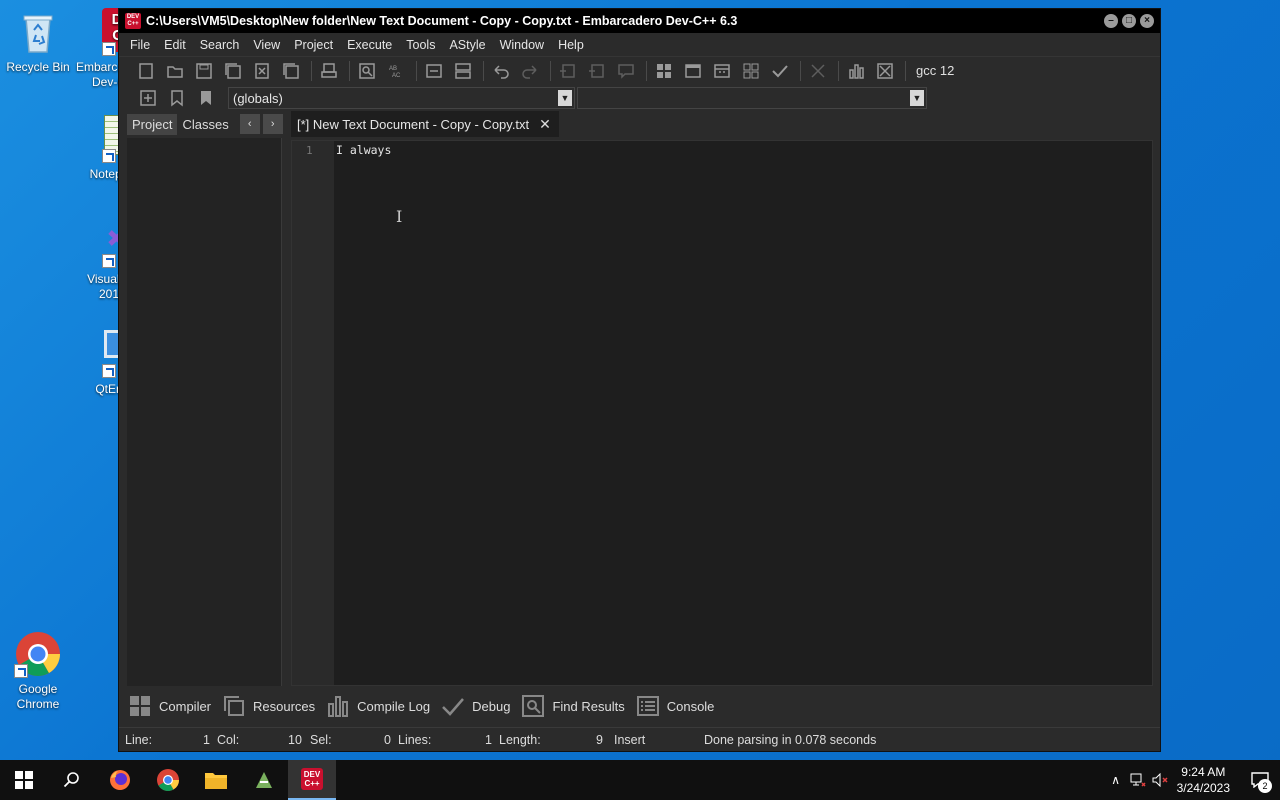 The image size is (1280, 800). Describe the element at coordinates (1147, 21) in the screenshot. I see `close-button: ×` at that location.